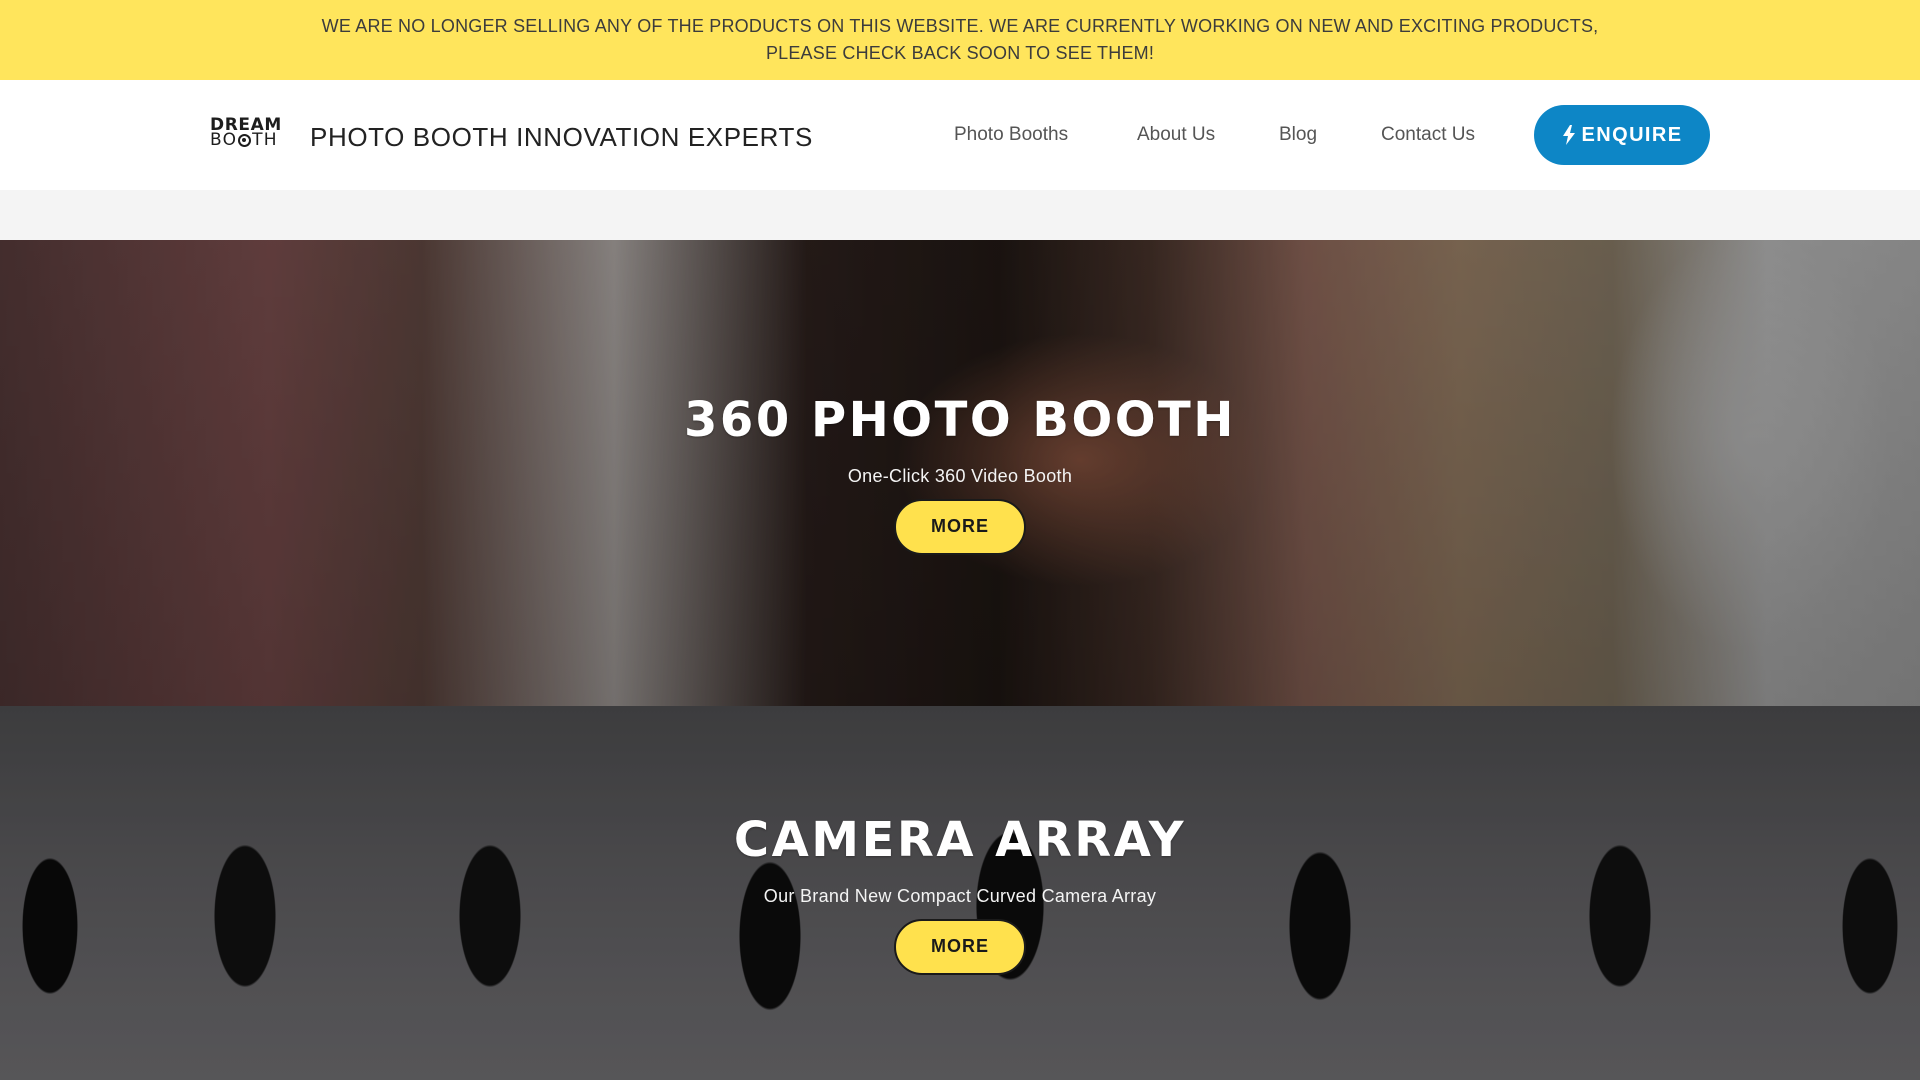  I want to click on enquire-button: ENQUIRE, so click(1622, 135).